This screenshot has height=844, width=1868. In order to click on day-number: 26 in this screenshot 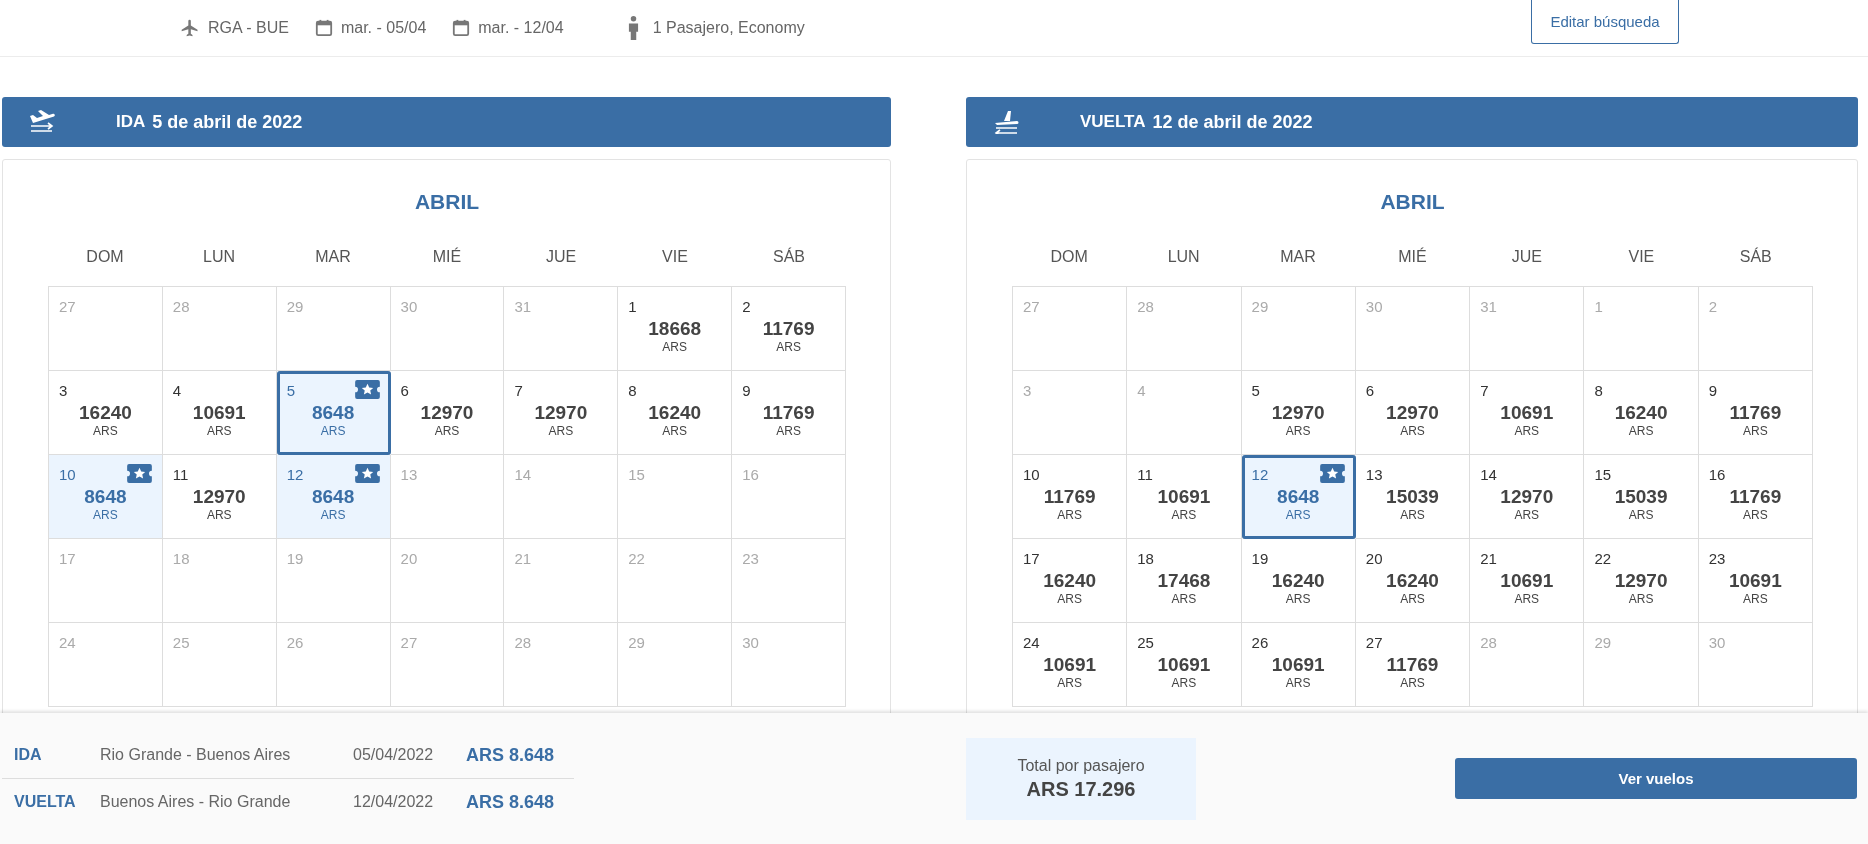, I will do `click(1260, 643)`.